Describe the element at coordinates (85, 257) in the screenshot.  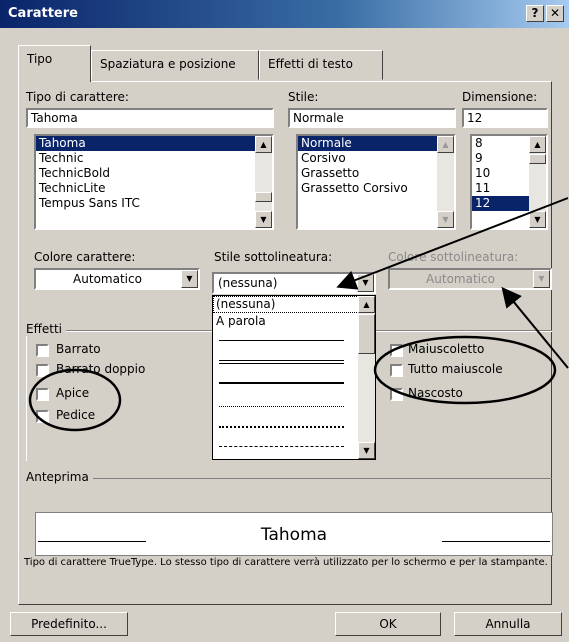
I see `font-color-label: Colore carattere:` at that location.